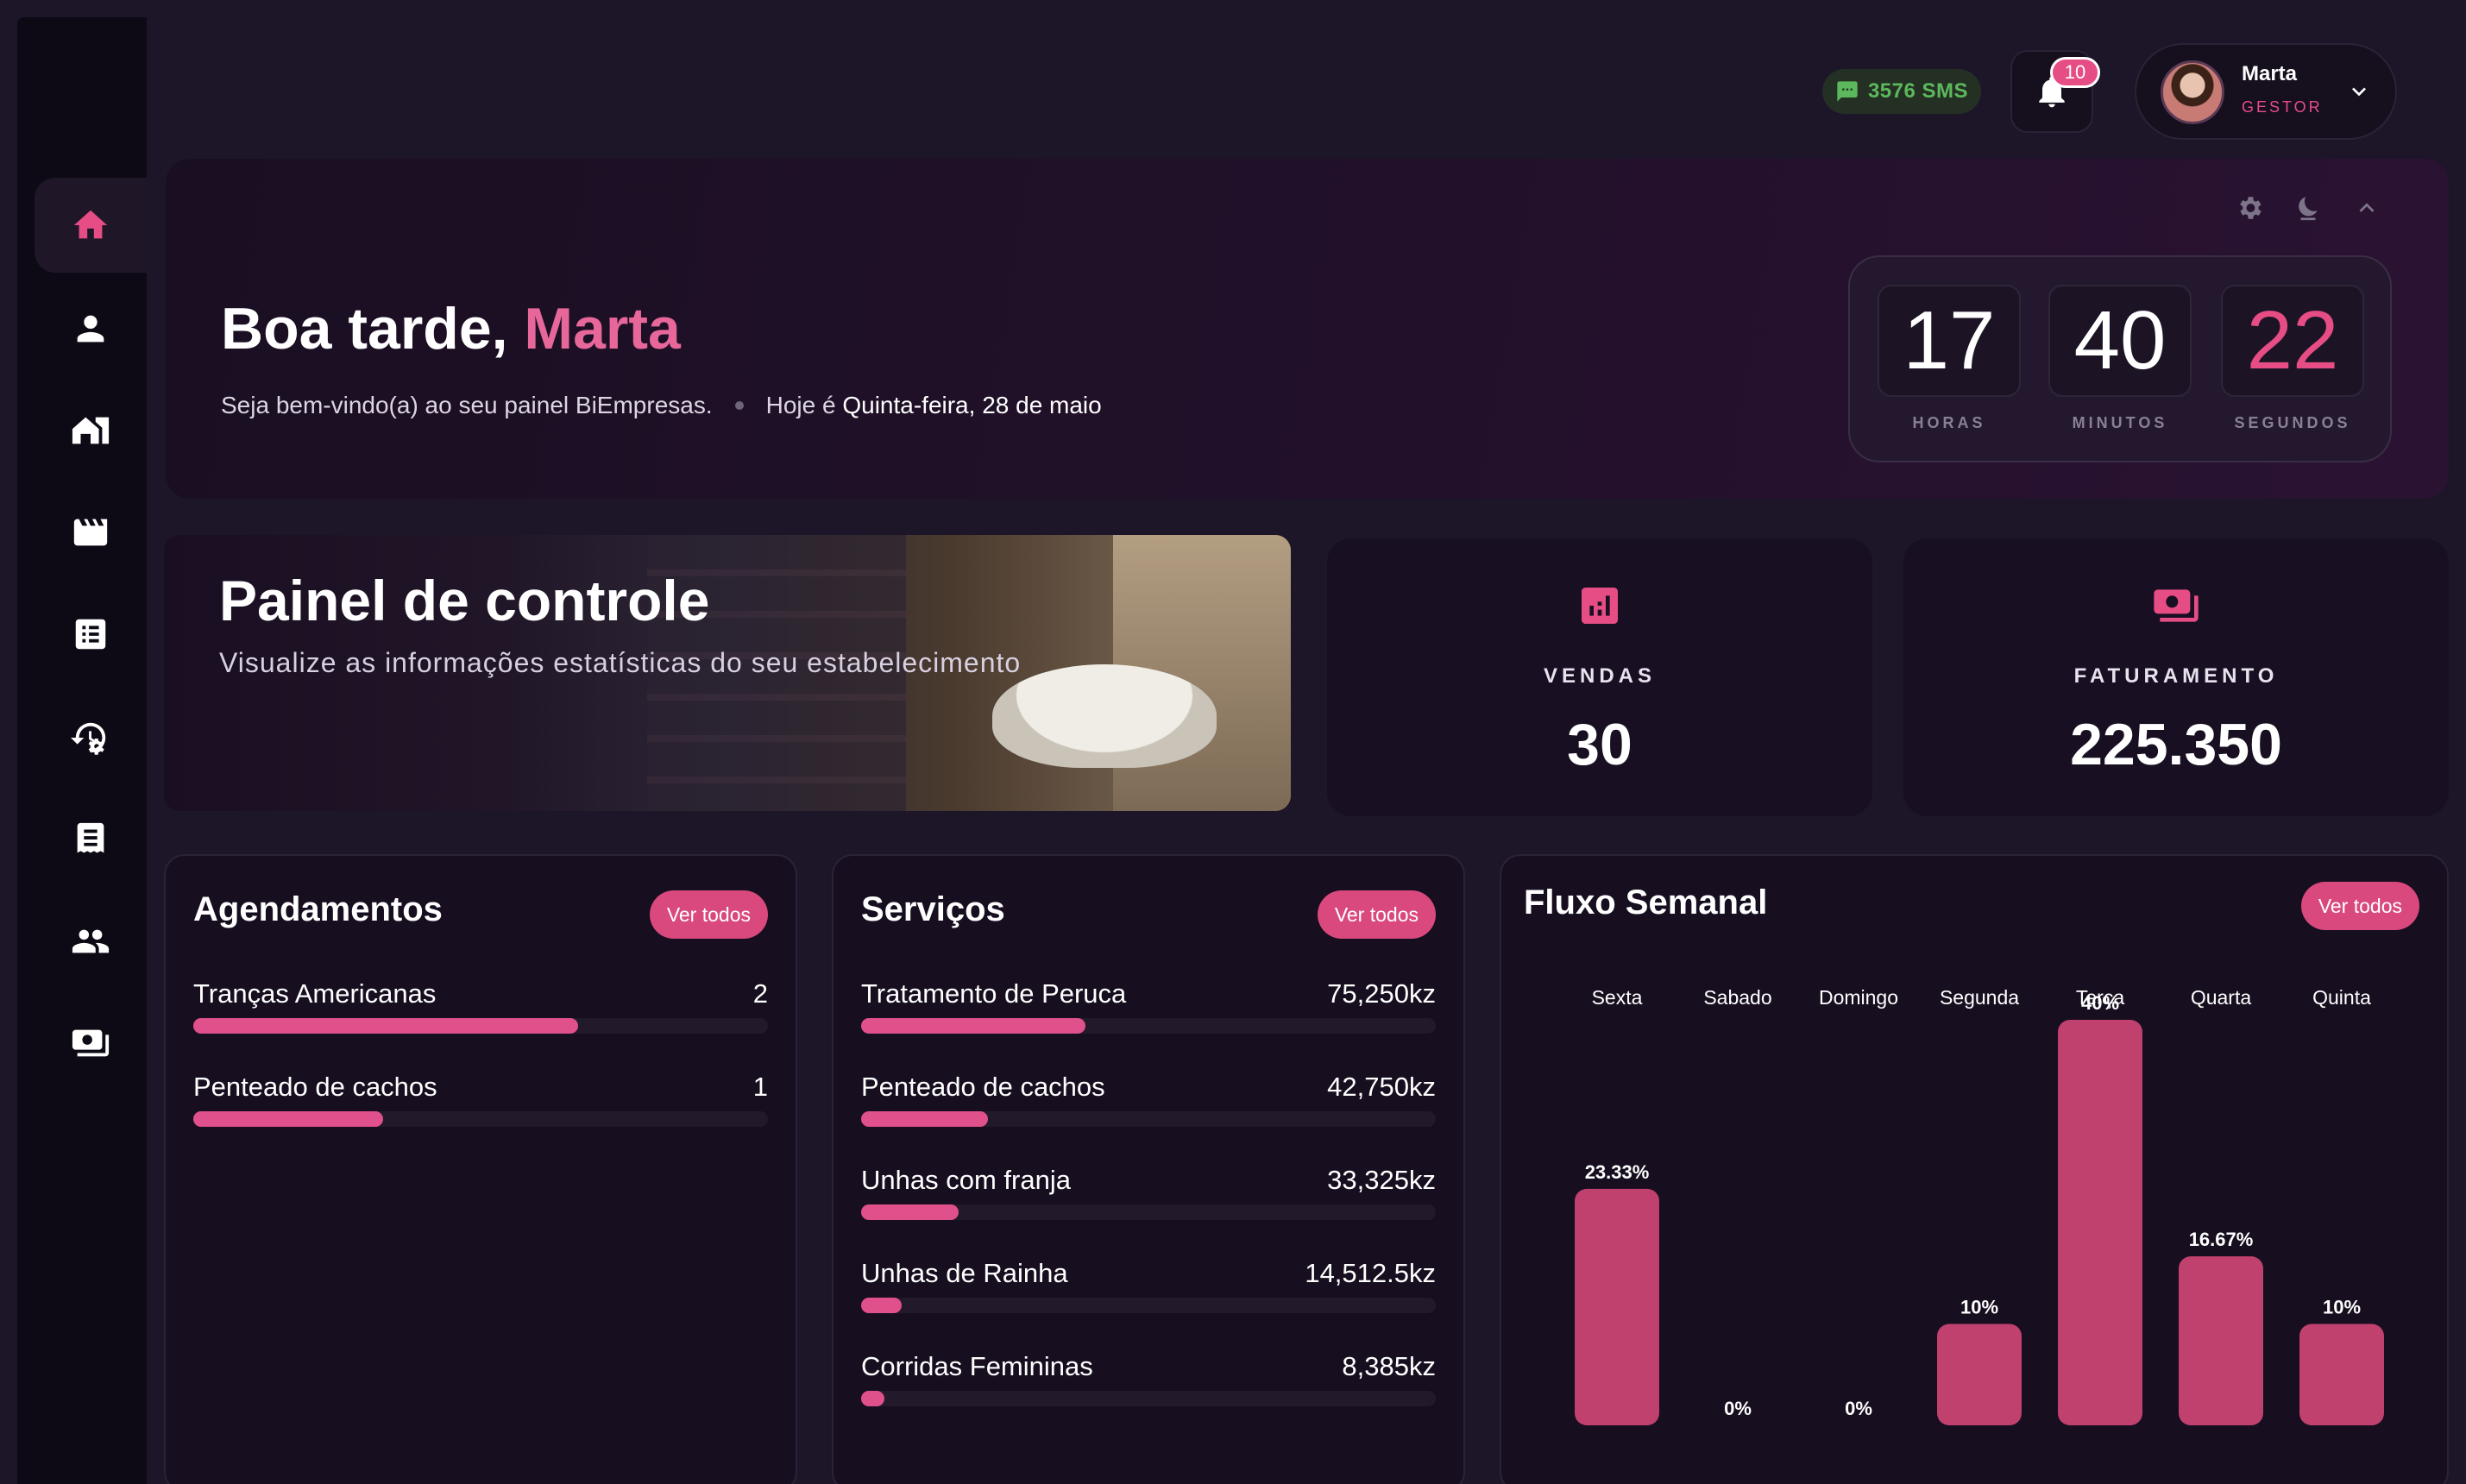 The height and width of the screenshot is (1484, 2466). What do you see at coordinates (315, 1087) in the screenshot?
I see `appointment-name: Penteado de cachos` at bounding box center [315, 1087].